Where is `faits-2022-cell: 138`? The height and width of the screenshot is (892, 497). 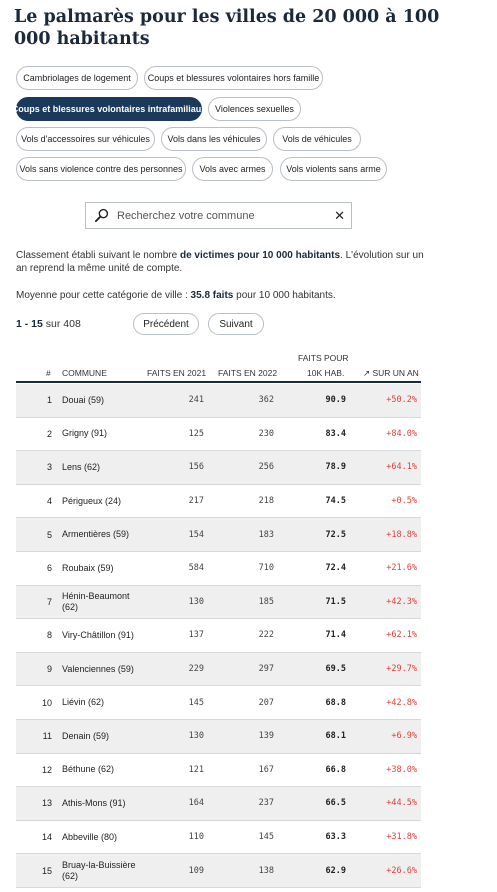
faits-2022-cell: 138 is located at coordinates (266, 870).